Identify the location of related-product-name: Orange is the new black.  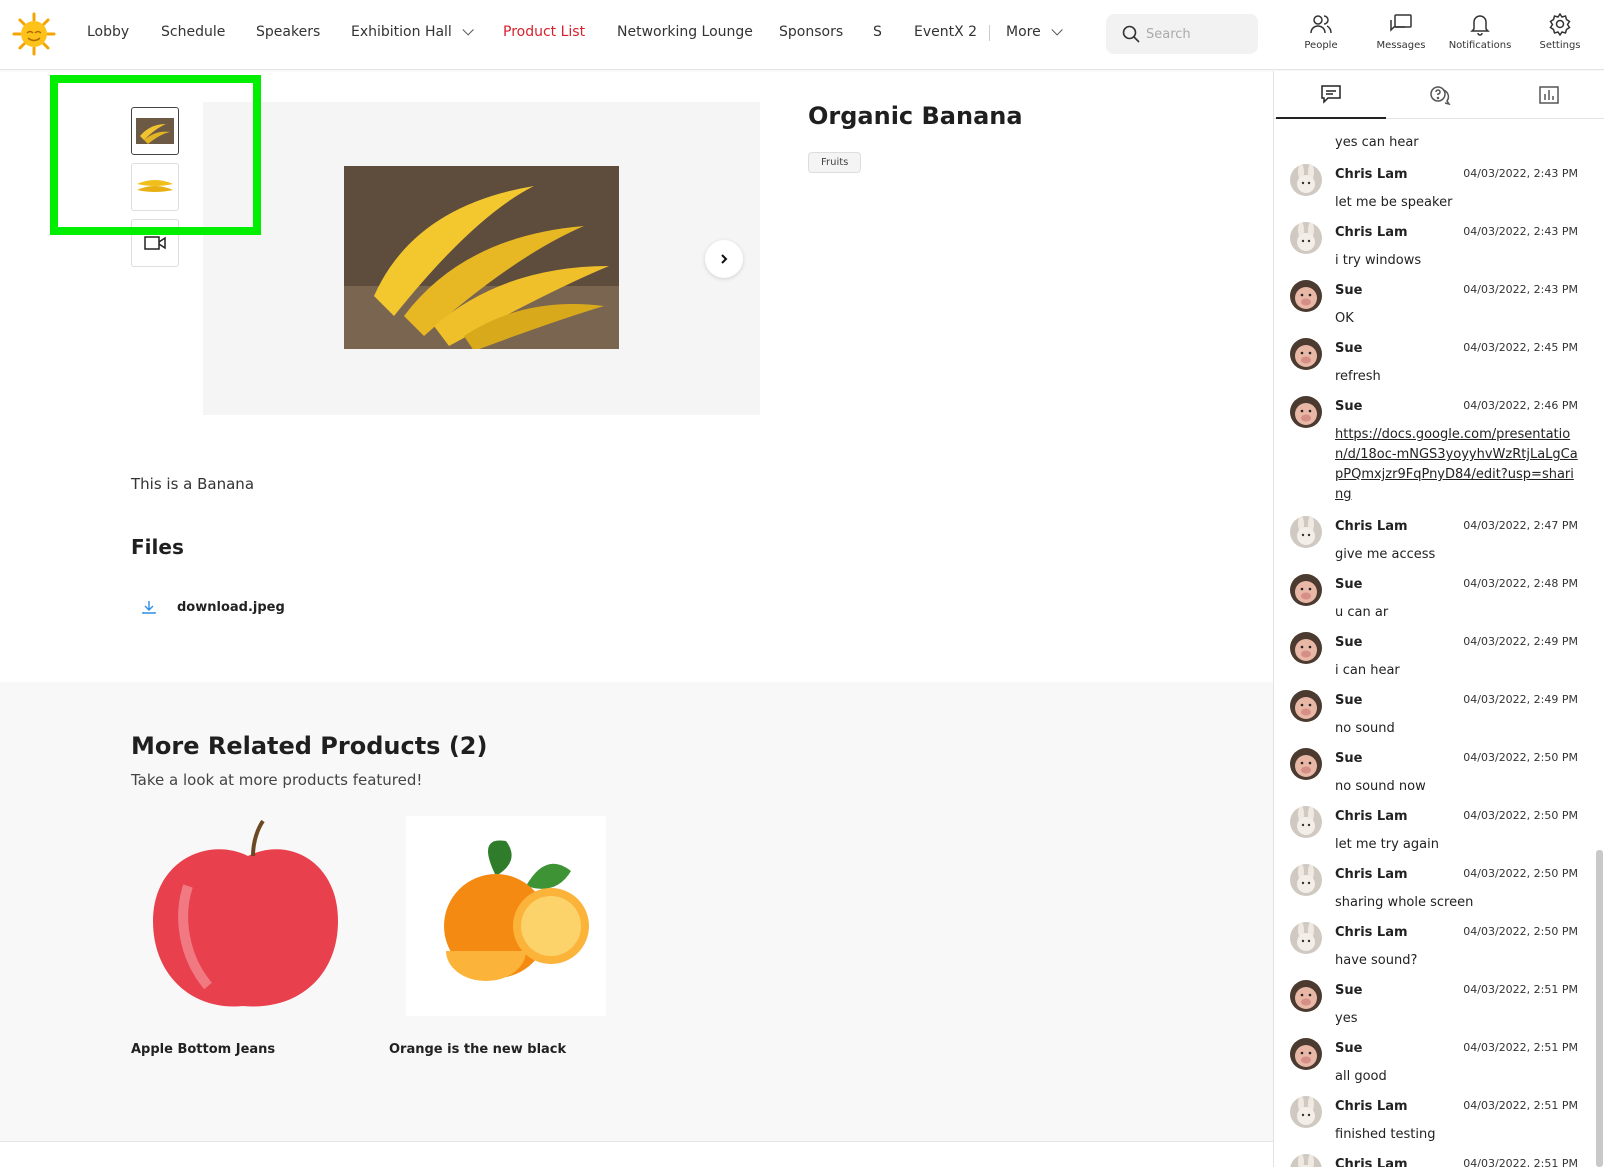
(477, 1049).